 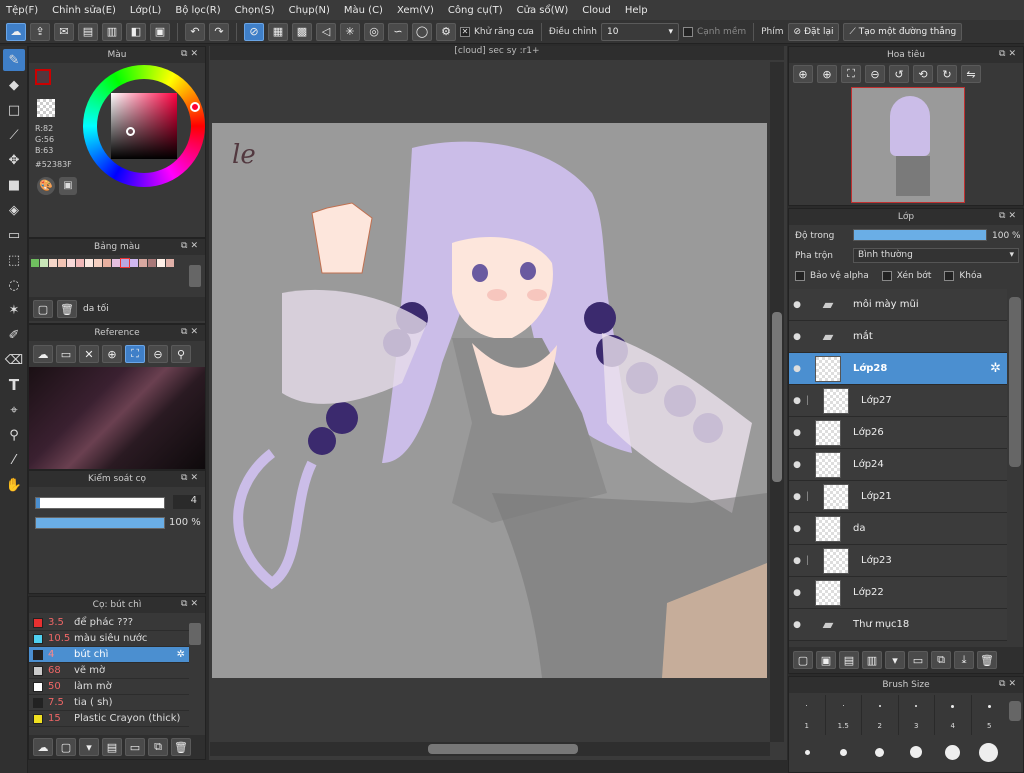 I want to click on brush-menu-icon: ▾, so click(x=89, y=747).